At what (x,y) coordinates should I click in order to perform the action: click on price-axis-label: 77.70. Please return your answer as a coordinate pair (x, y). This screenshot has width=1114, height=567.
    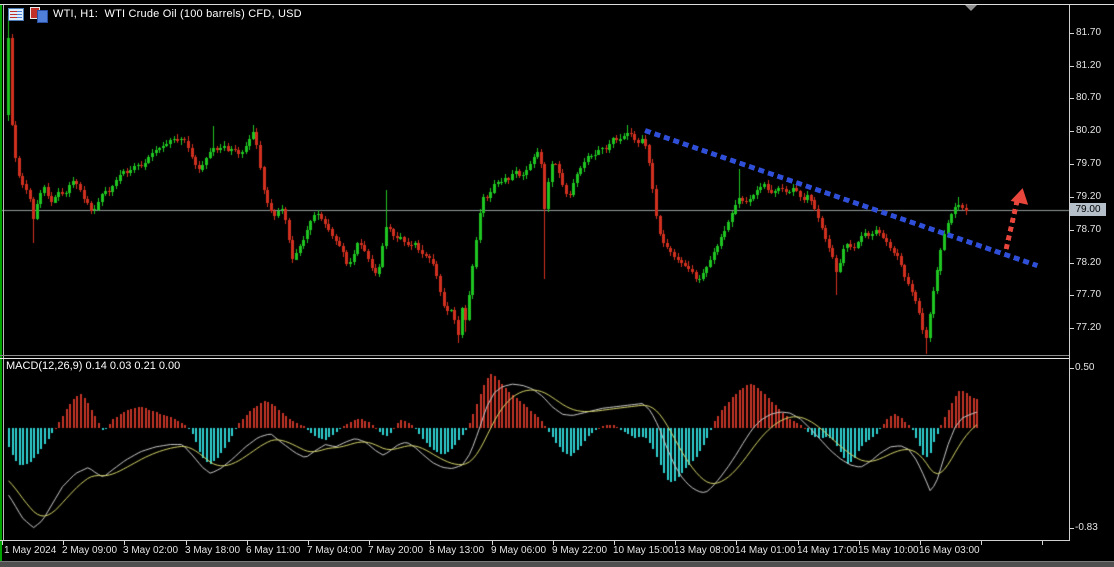
    Looking at the image, I should click on (1089, 294).